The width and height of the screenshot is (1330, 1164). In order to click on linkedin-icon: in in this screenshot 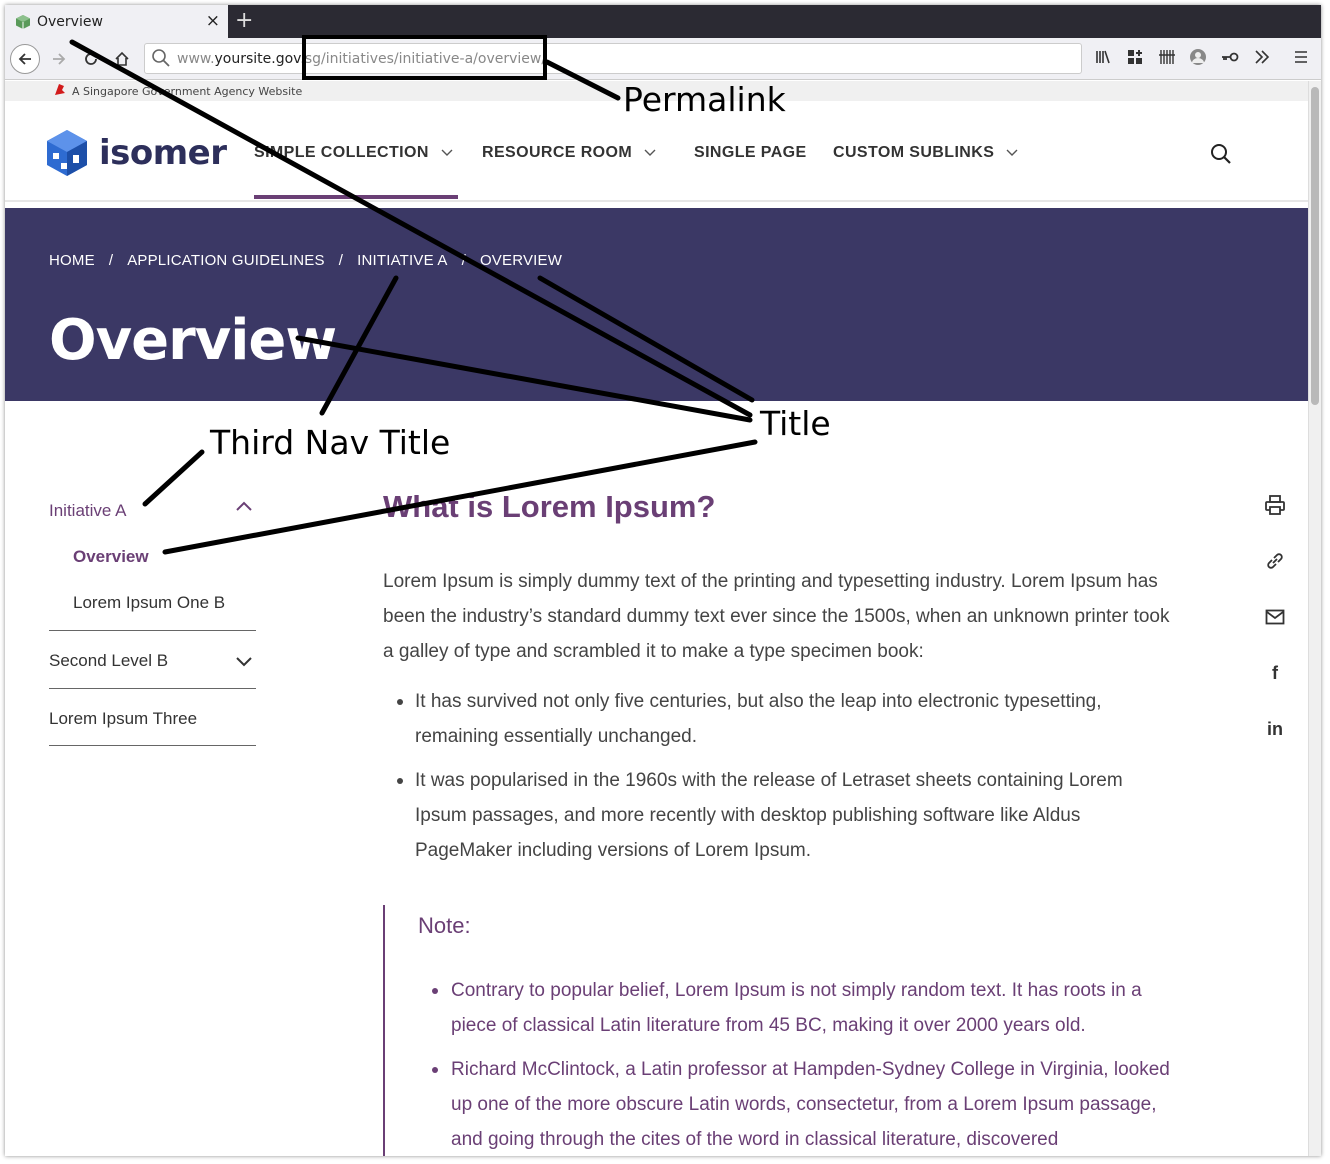, I will do `click(1275, 728)`.